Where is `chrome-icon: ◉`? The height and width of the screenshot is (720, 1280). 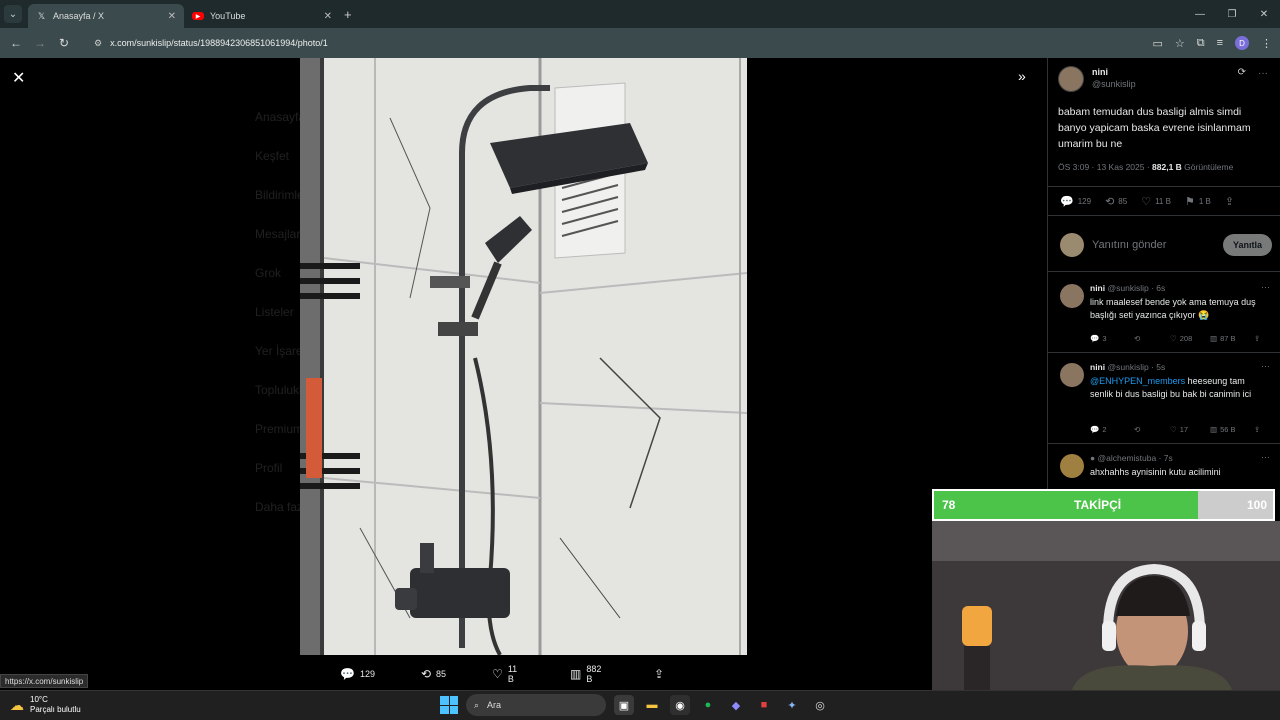
chrome-icon: ◉ is located at coordinates (680, 705).